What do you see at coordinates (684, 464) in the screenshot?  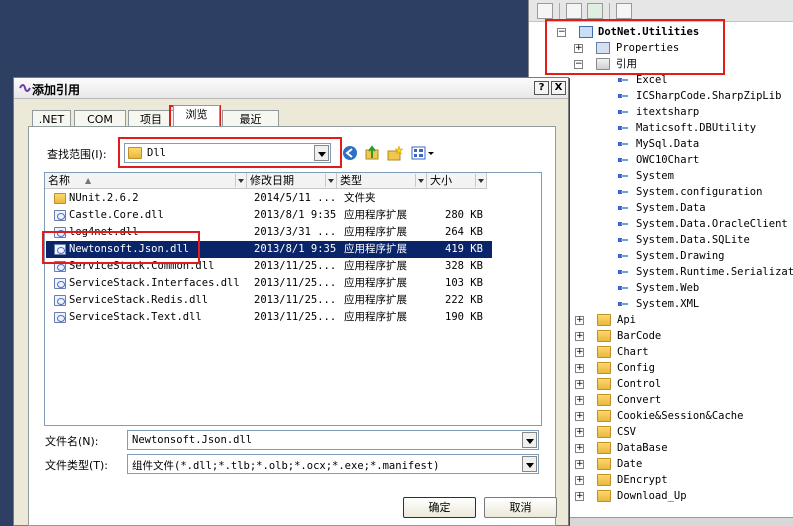 I see `folder-item: + Date` at bounding box center [684, 464].